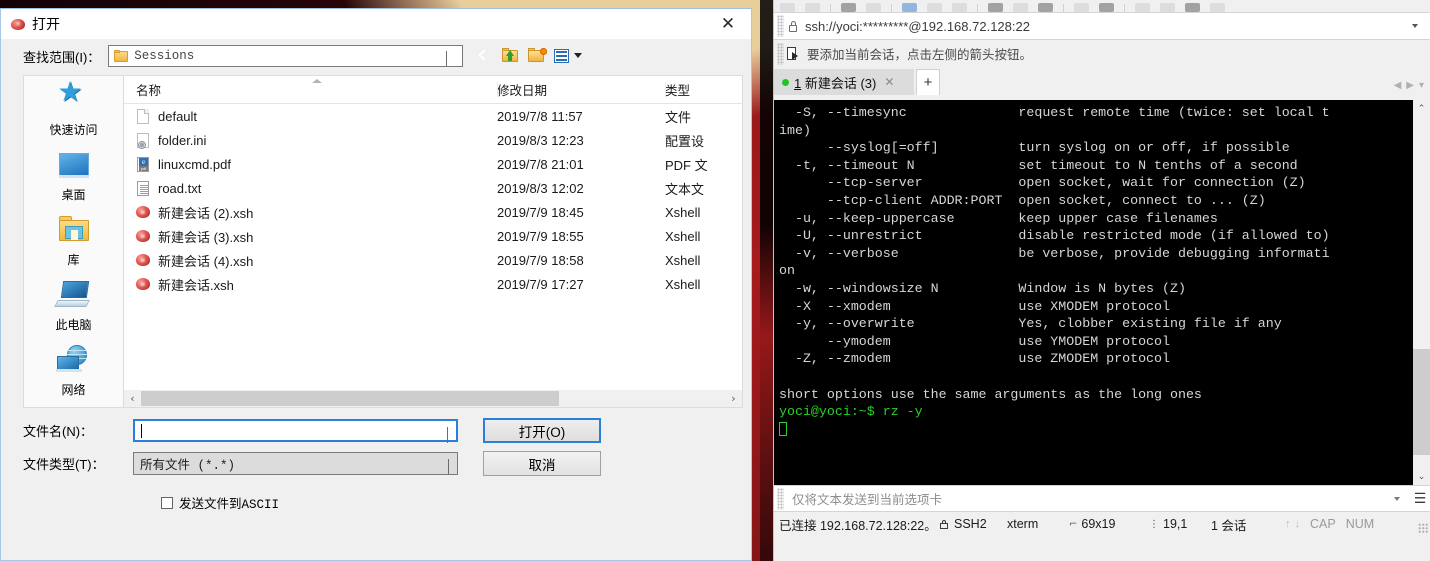  Describe the element at coordinates (542, 463) in the screenshot. I see `cancel-button: 取消` at that location.